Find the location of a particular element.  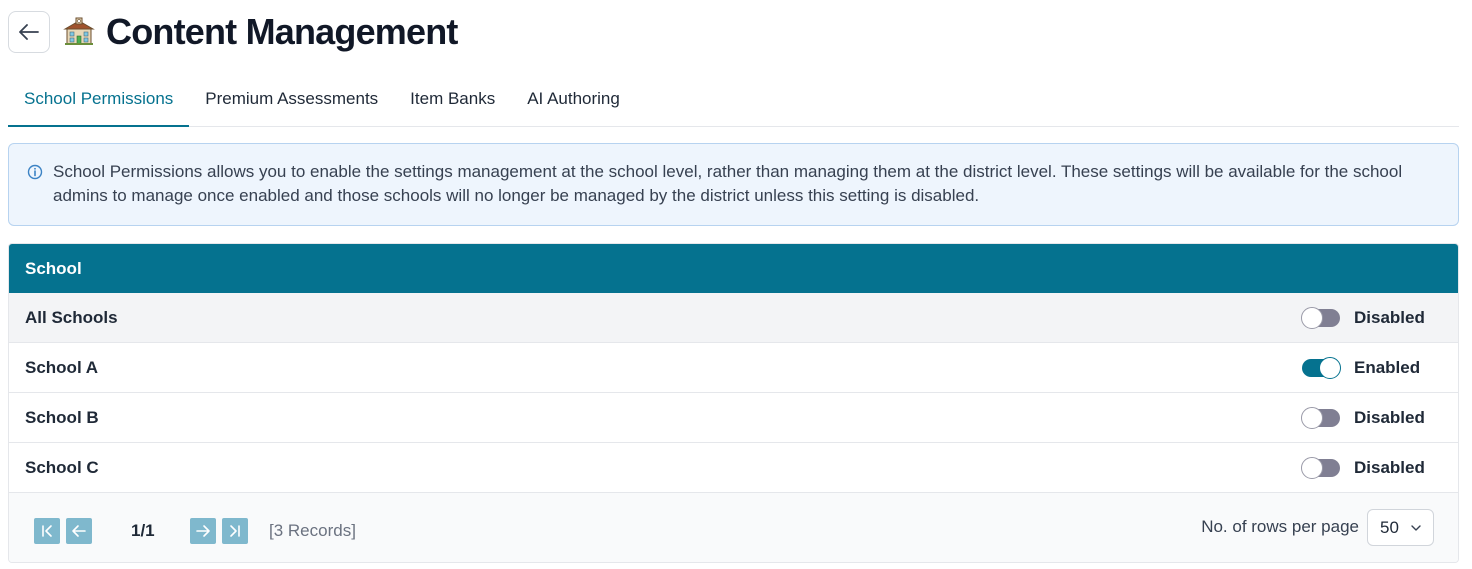

page-indicator: 1/1 is located at coordinates (143, 530).